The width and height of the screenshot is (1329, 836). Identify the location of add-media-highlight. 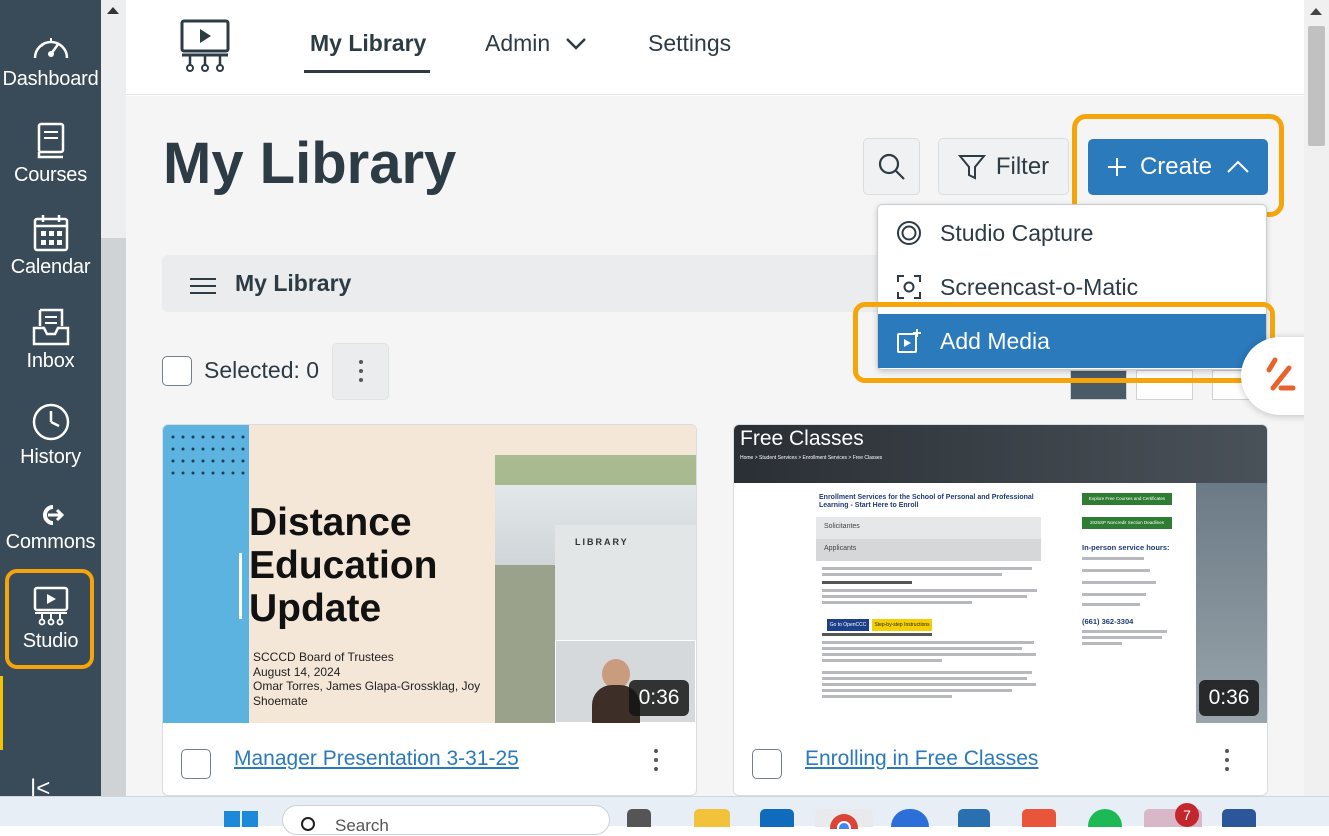
(1064, 342).